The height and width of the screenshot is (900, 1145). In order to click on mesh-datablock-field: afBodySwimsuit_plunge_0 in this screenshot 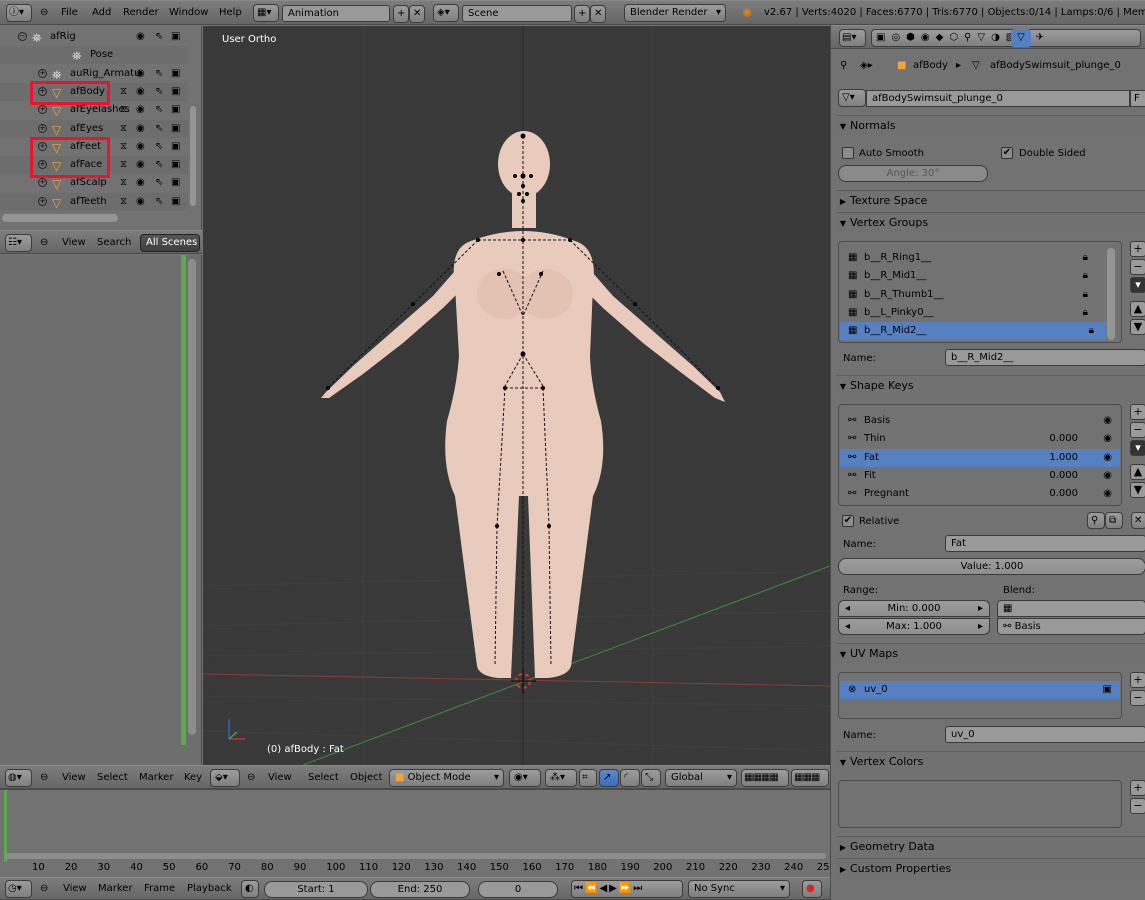, I will do `click(998, 98)`.